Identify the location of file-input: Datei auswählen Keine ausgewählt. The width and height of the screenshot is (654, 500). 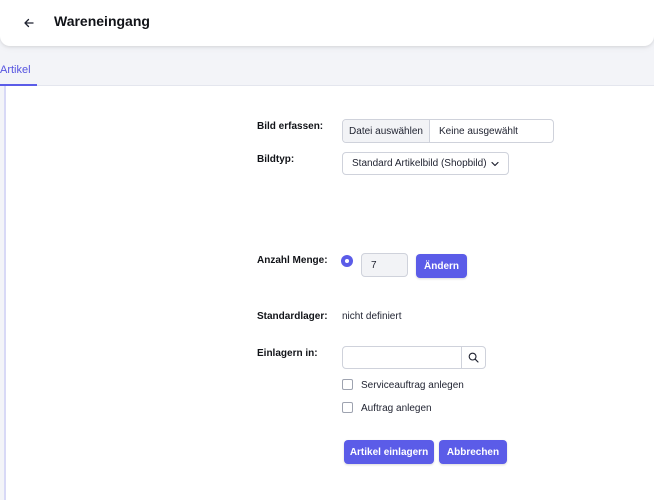
(448, 131).